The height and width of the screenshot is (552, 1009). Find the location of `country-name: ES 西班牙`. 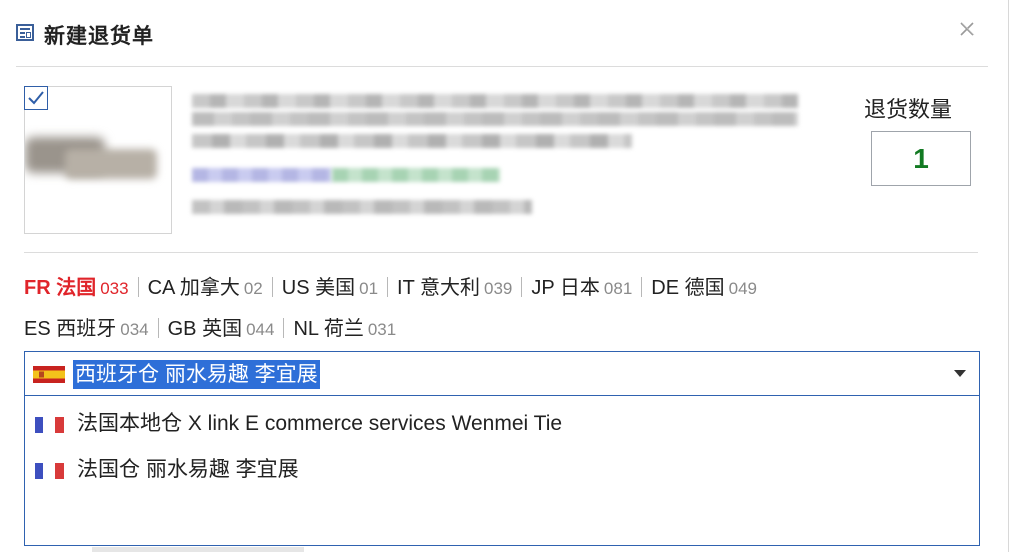

country-name: ES 西班牙 is located at coordinates (70, 329).